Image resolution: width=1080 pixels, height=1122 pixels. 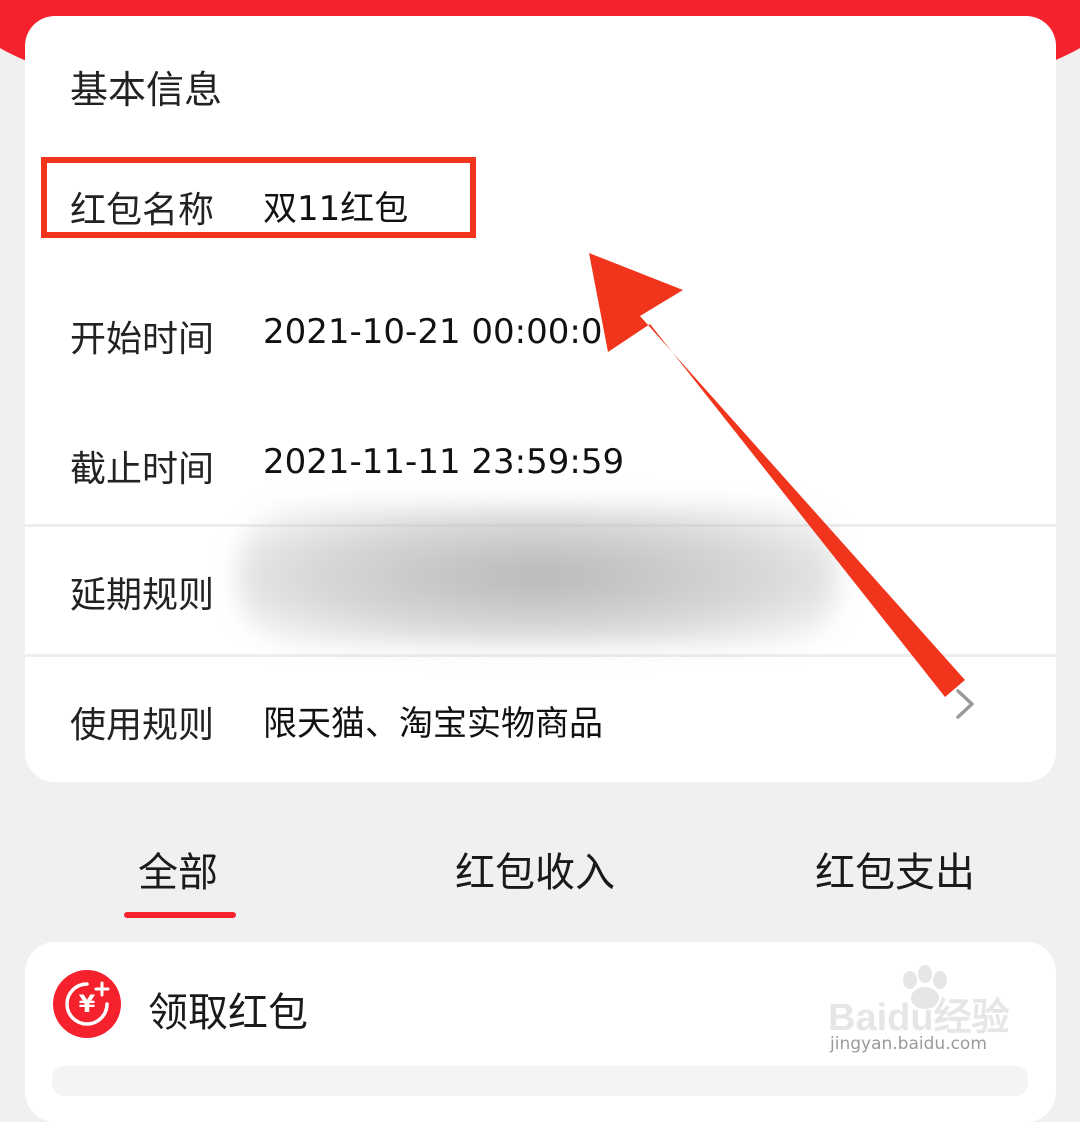 What do you see at coordinates (444, 462) in the screenshot?
I see `row-value: 2021-11-11 23:59:59` at bounding box center [444, 462].